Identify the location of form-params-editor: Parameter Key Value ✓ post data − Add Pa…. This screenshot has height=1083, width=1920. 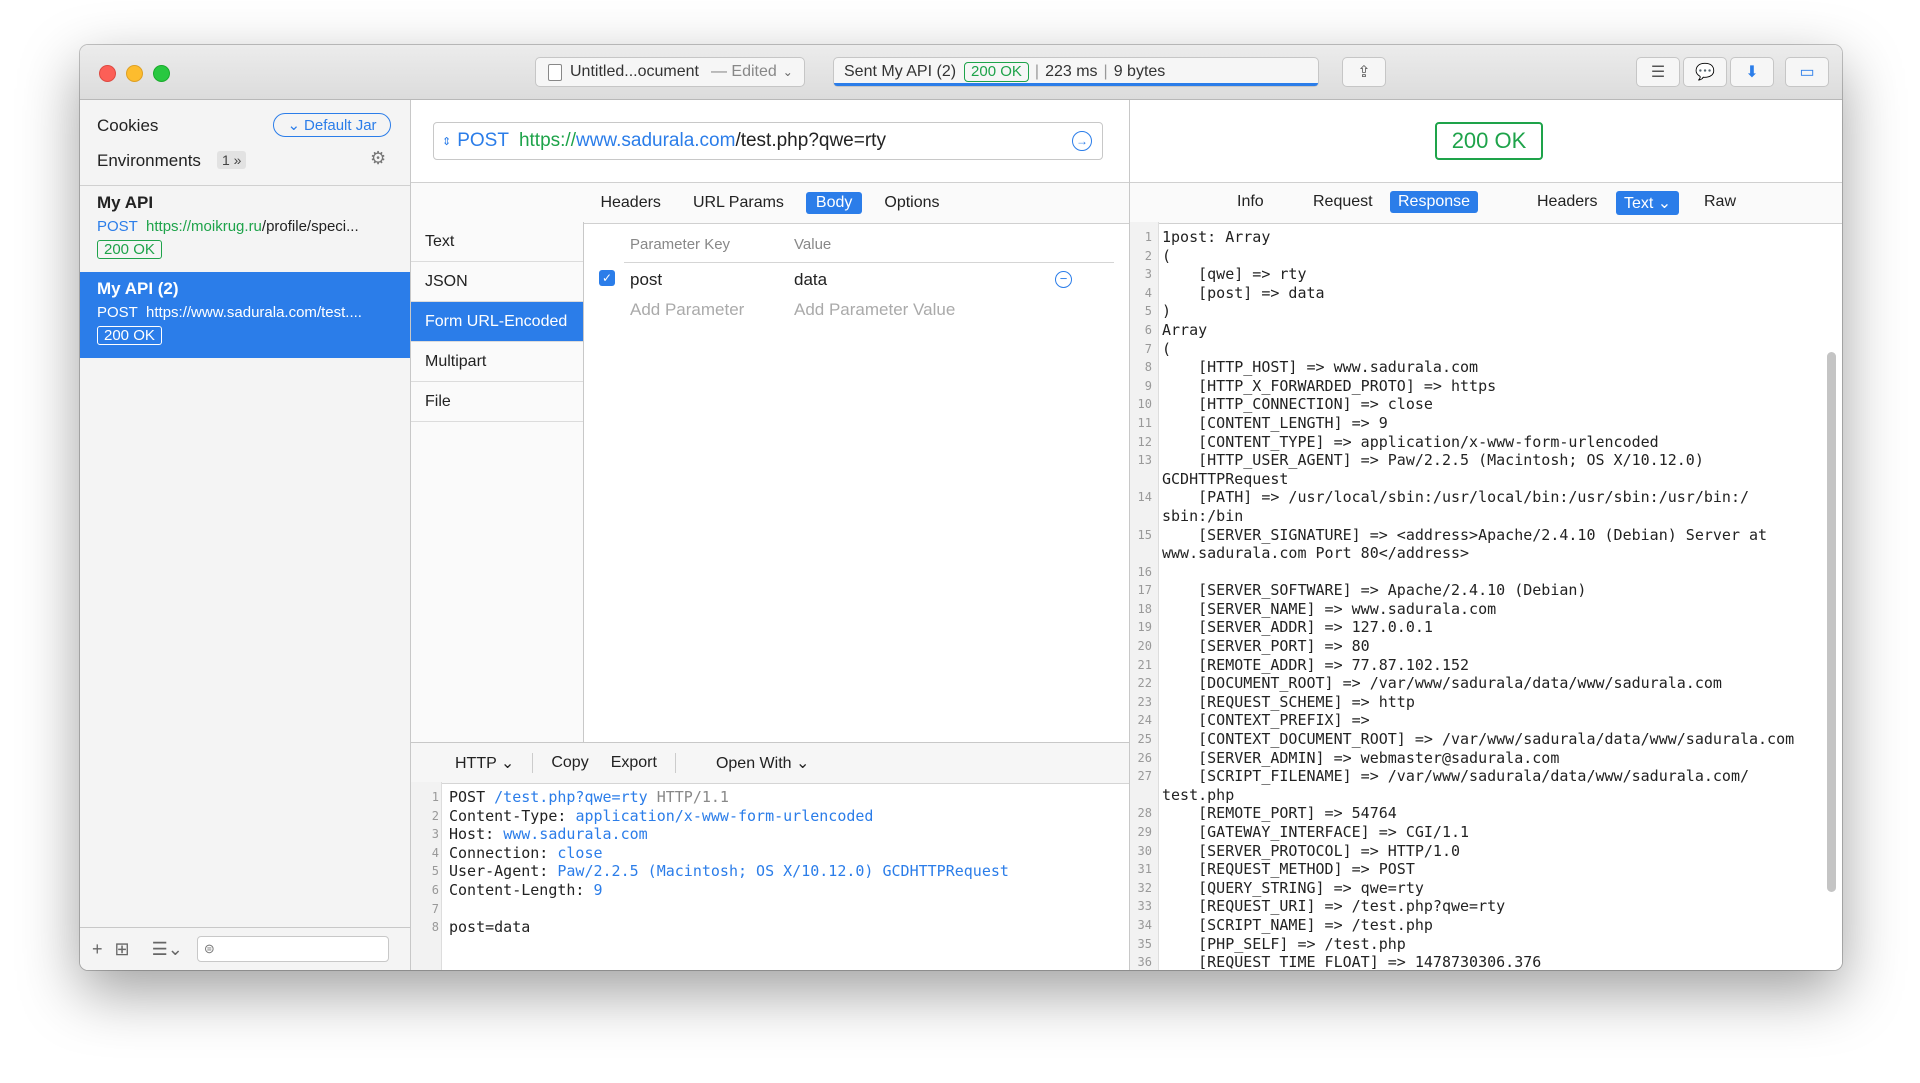
(856, 482).